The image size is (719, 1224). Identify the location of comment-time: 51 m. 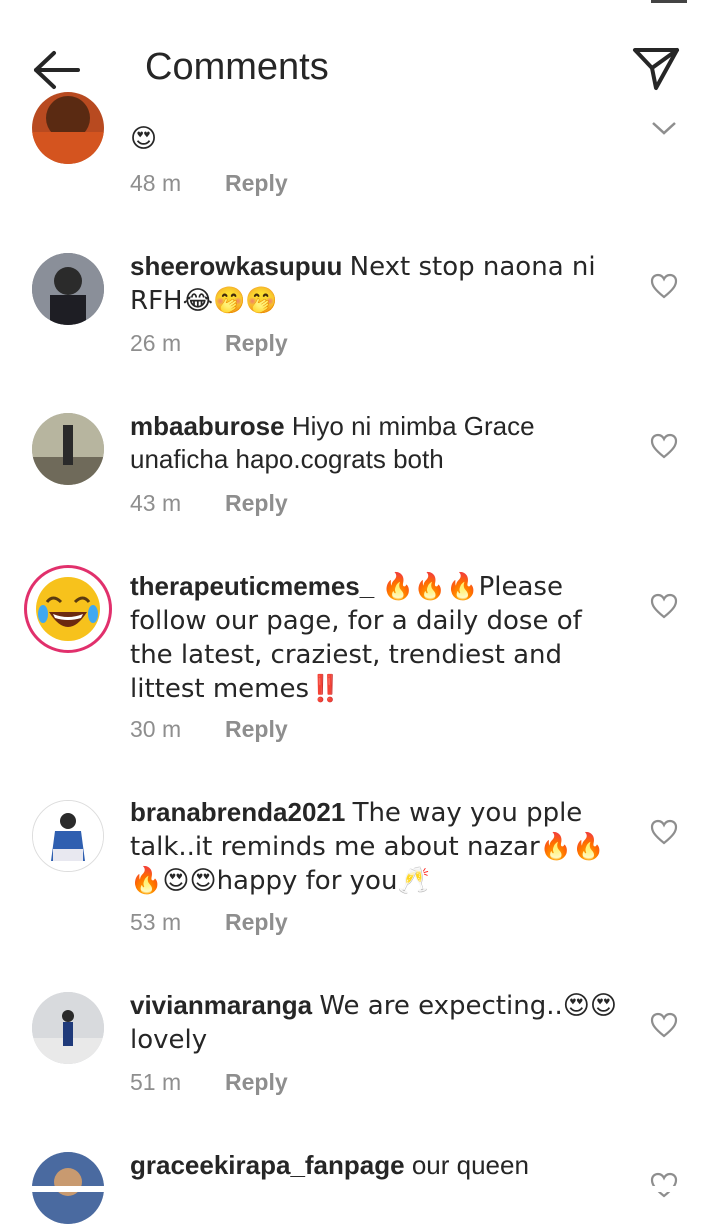
(156, 1082).